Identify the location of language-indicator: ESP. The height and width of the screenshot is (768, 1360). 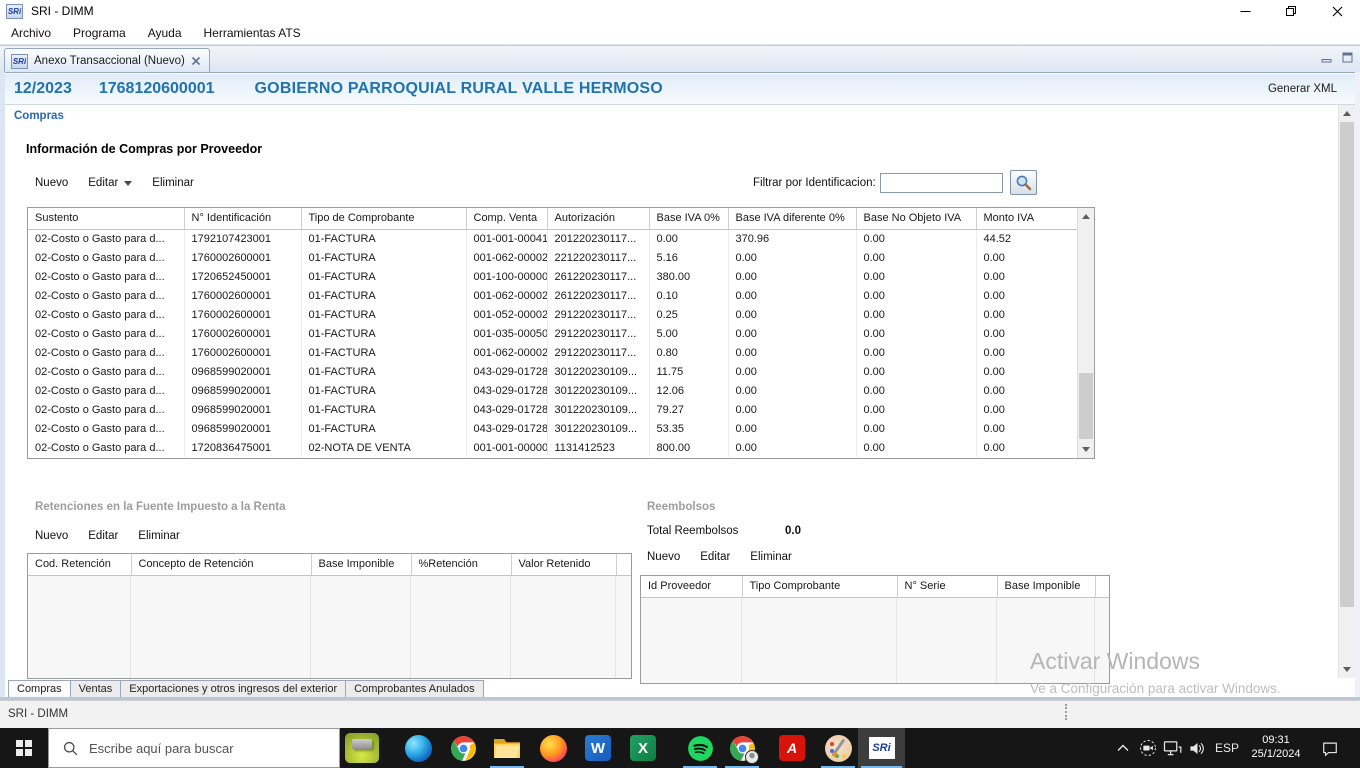
(1227, 748).